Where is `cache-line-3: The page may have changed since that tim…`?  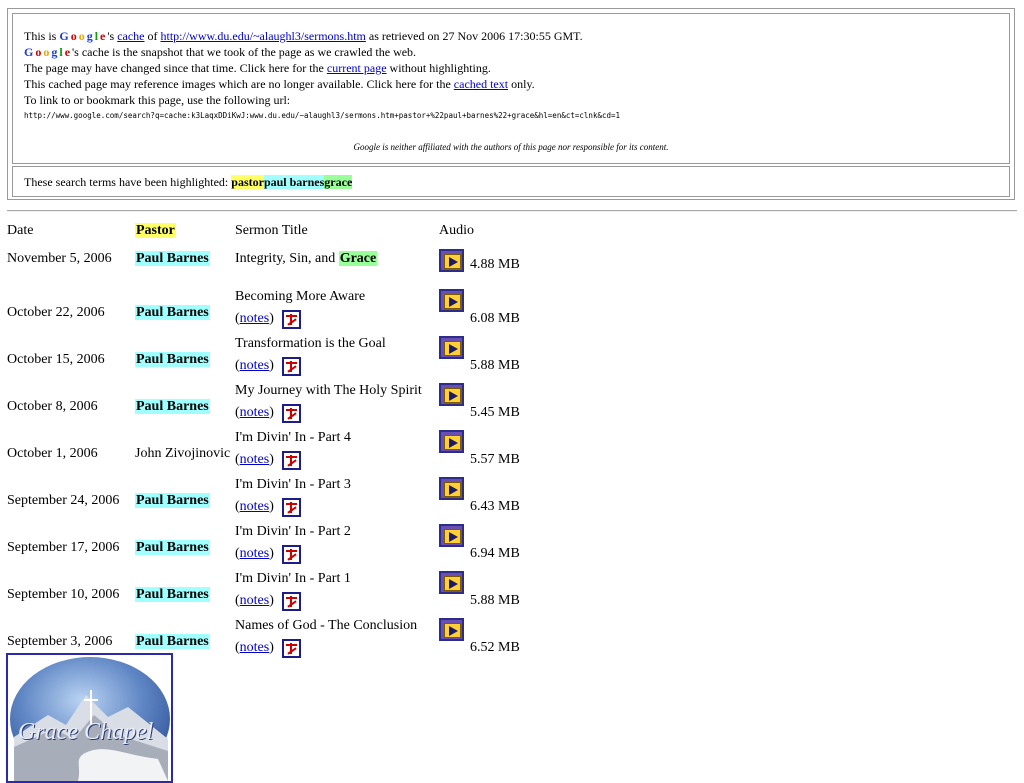
cache-line-3: The page may have changed since that tim… is located at coordinates (257, 68).